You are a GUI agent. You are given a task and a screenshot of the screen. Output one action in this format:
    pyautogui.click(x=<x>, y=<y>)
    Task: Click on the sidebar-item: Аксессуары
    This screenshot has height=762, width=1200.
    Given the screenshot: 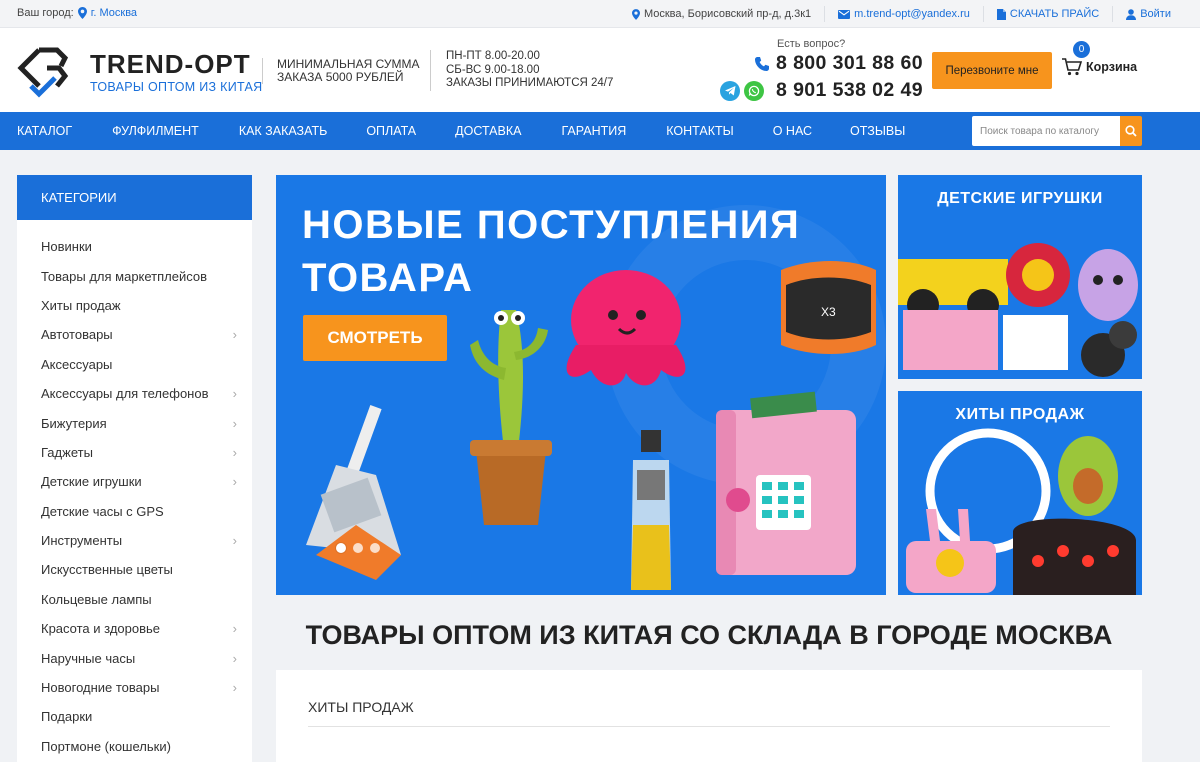 What is the action you would take?
    pyautogui.click(x=134, y=364)
    